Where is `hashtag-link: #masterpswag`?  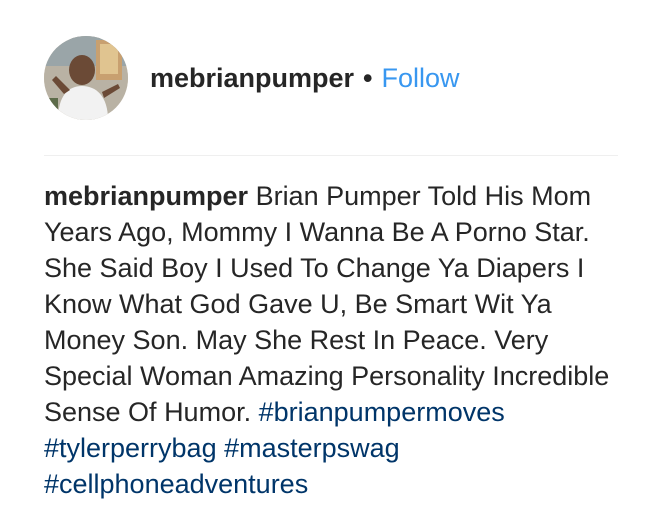 hashtag-link: #masterpswag is located at coordinates (312, 448).